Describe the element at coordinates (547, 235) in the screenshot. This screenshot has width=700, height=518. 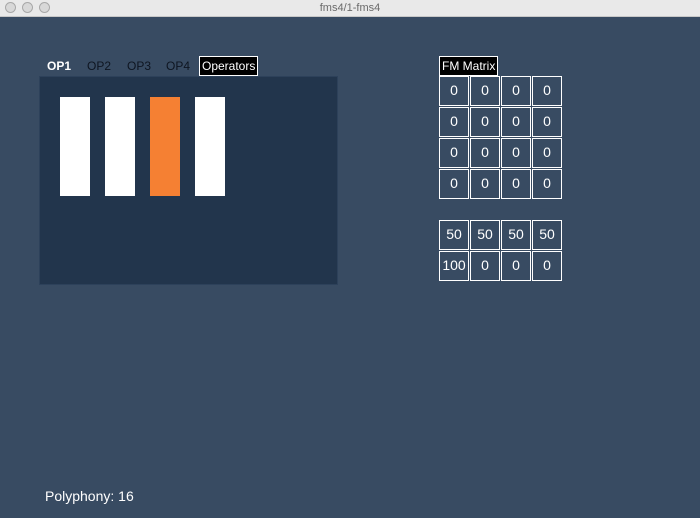
I see `level-cell-4: 50` at that location.